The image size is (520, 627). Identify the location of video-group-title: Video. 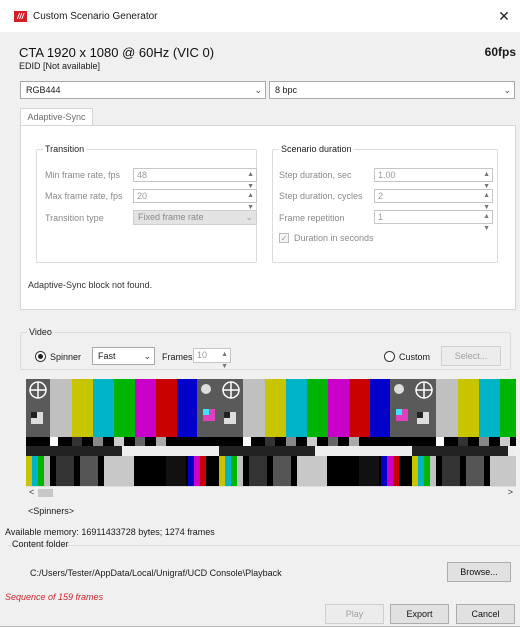
(40, 332).